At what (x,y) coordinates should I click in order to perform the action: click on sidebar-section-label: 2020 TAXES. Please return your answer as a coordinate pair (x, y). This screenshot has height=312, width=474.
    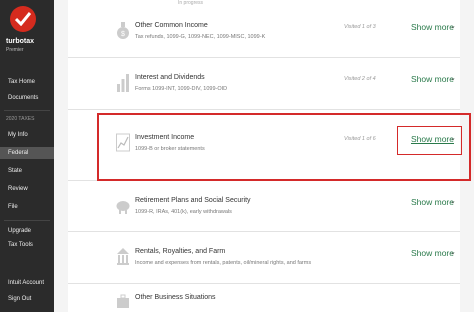
    Looking at the image, I should click on (20, 119).